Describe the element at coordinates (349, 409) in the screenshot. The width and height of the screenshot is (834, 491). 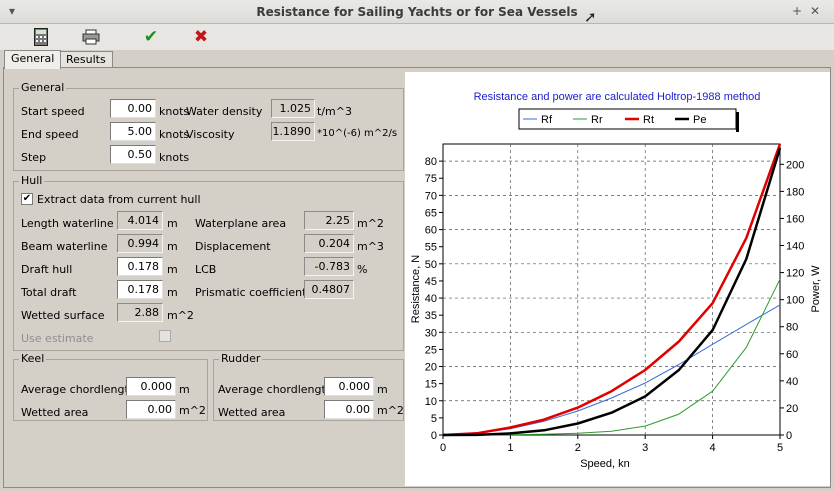
I see `rudder-wetted-area-input: 0.00` at that location.